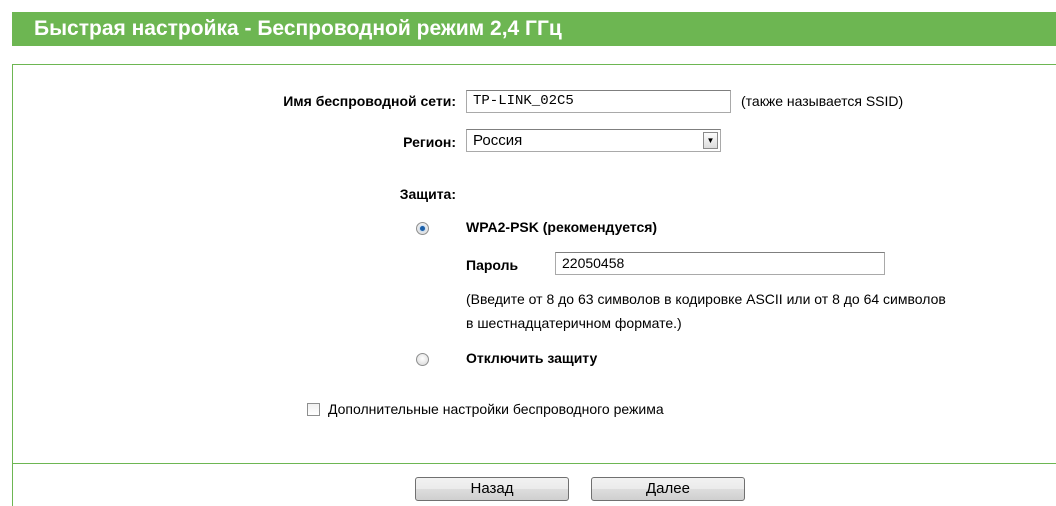 Image resolution: width=1056 pixels, height=506 pixels. Describe the element at coordinates (12, 285) in the screenshot. I see `left-border` at that location.